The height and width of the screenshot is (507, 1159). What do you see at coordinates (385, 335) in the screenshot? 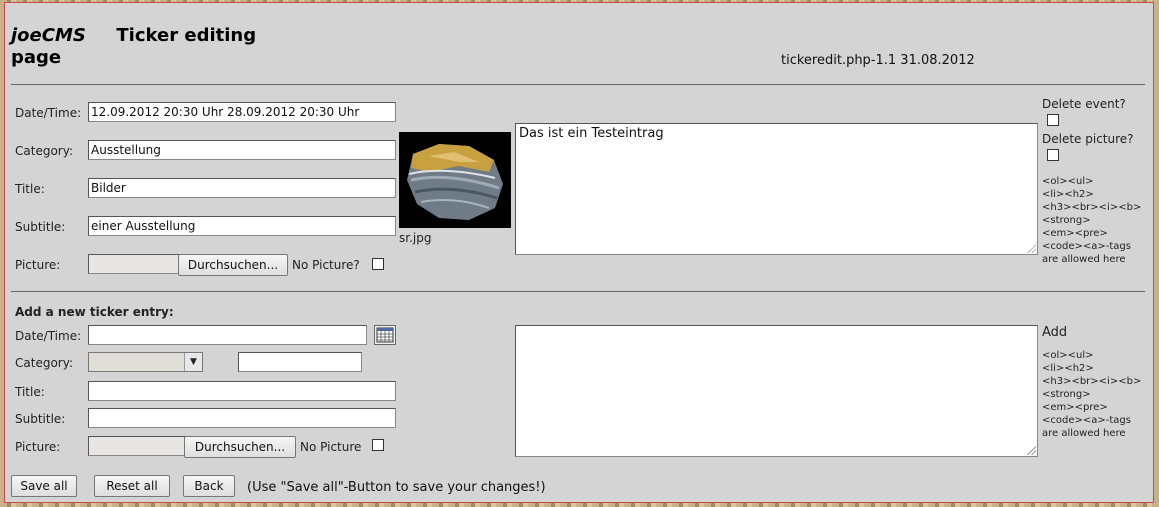
I see `calendar-icon` at bounding box center [385, 335].